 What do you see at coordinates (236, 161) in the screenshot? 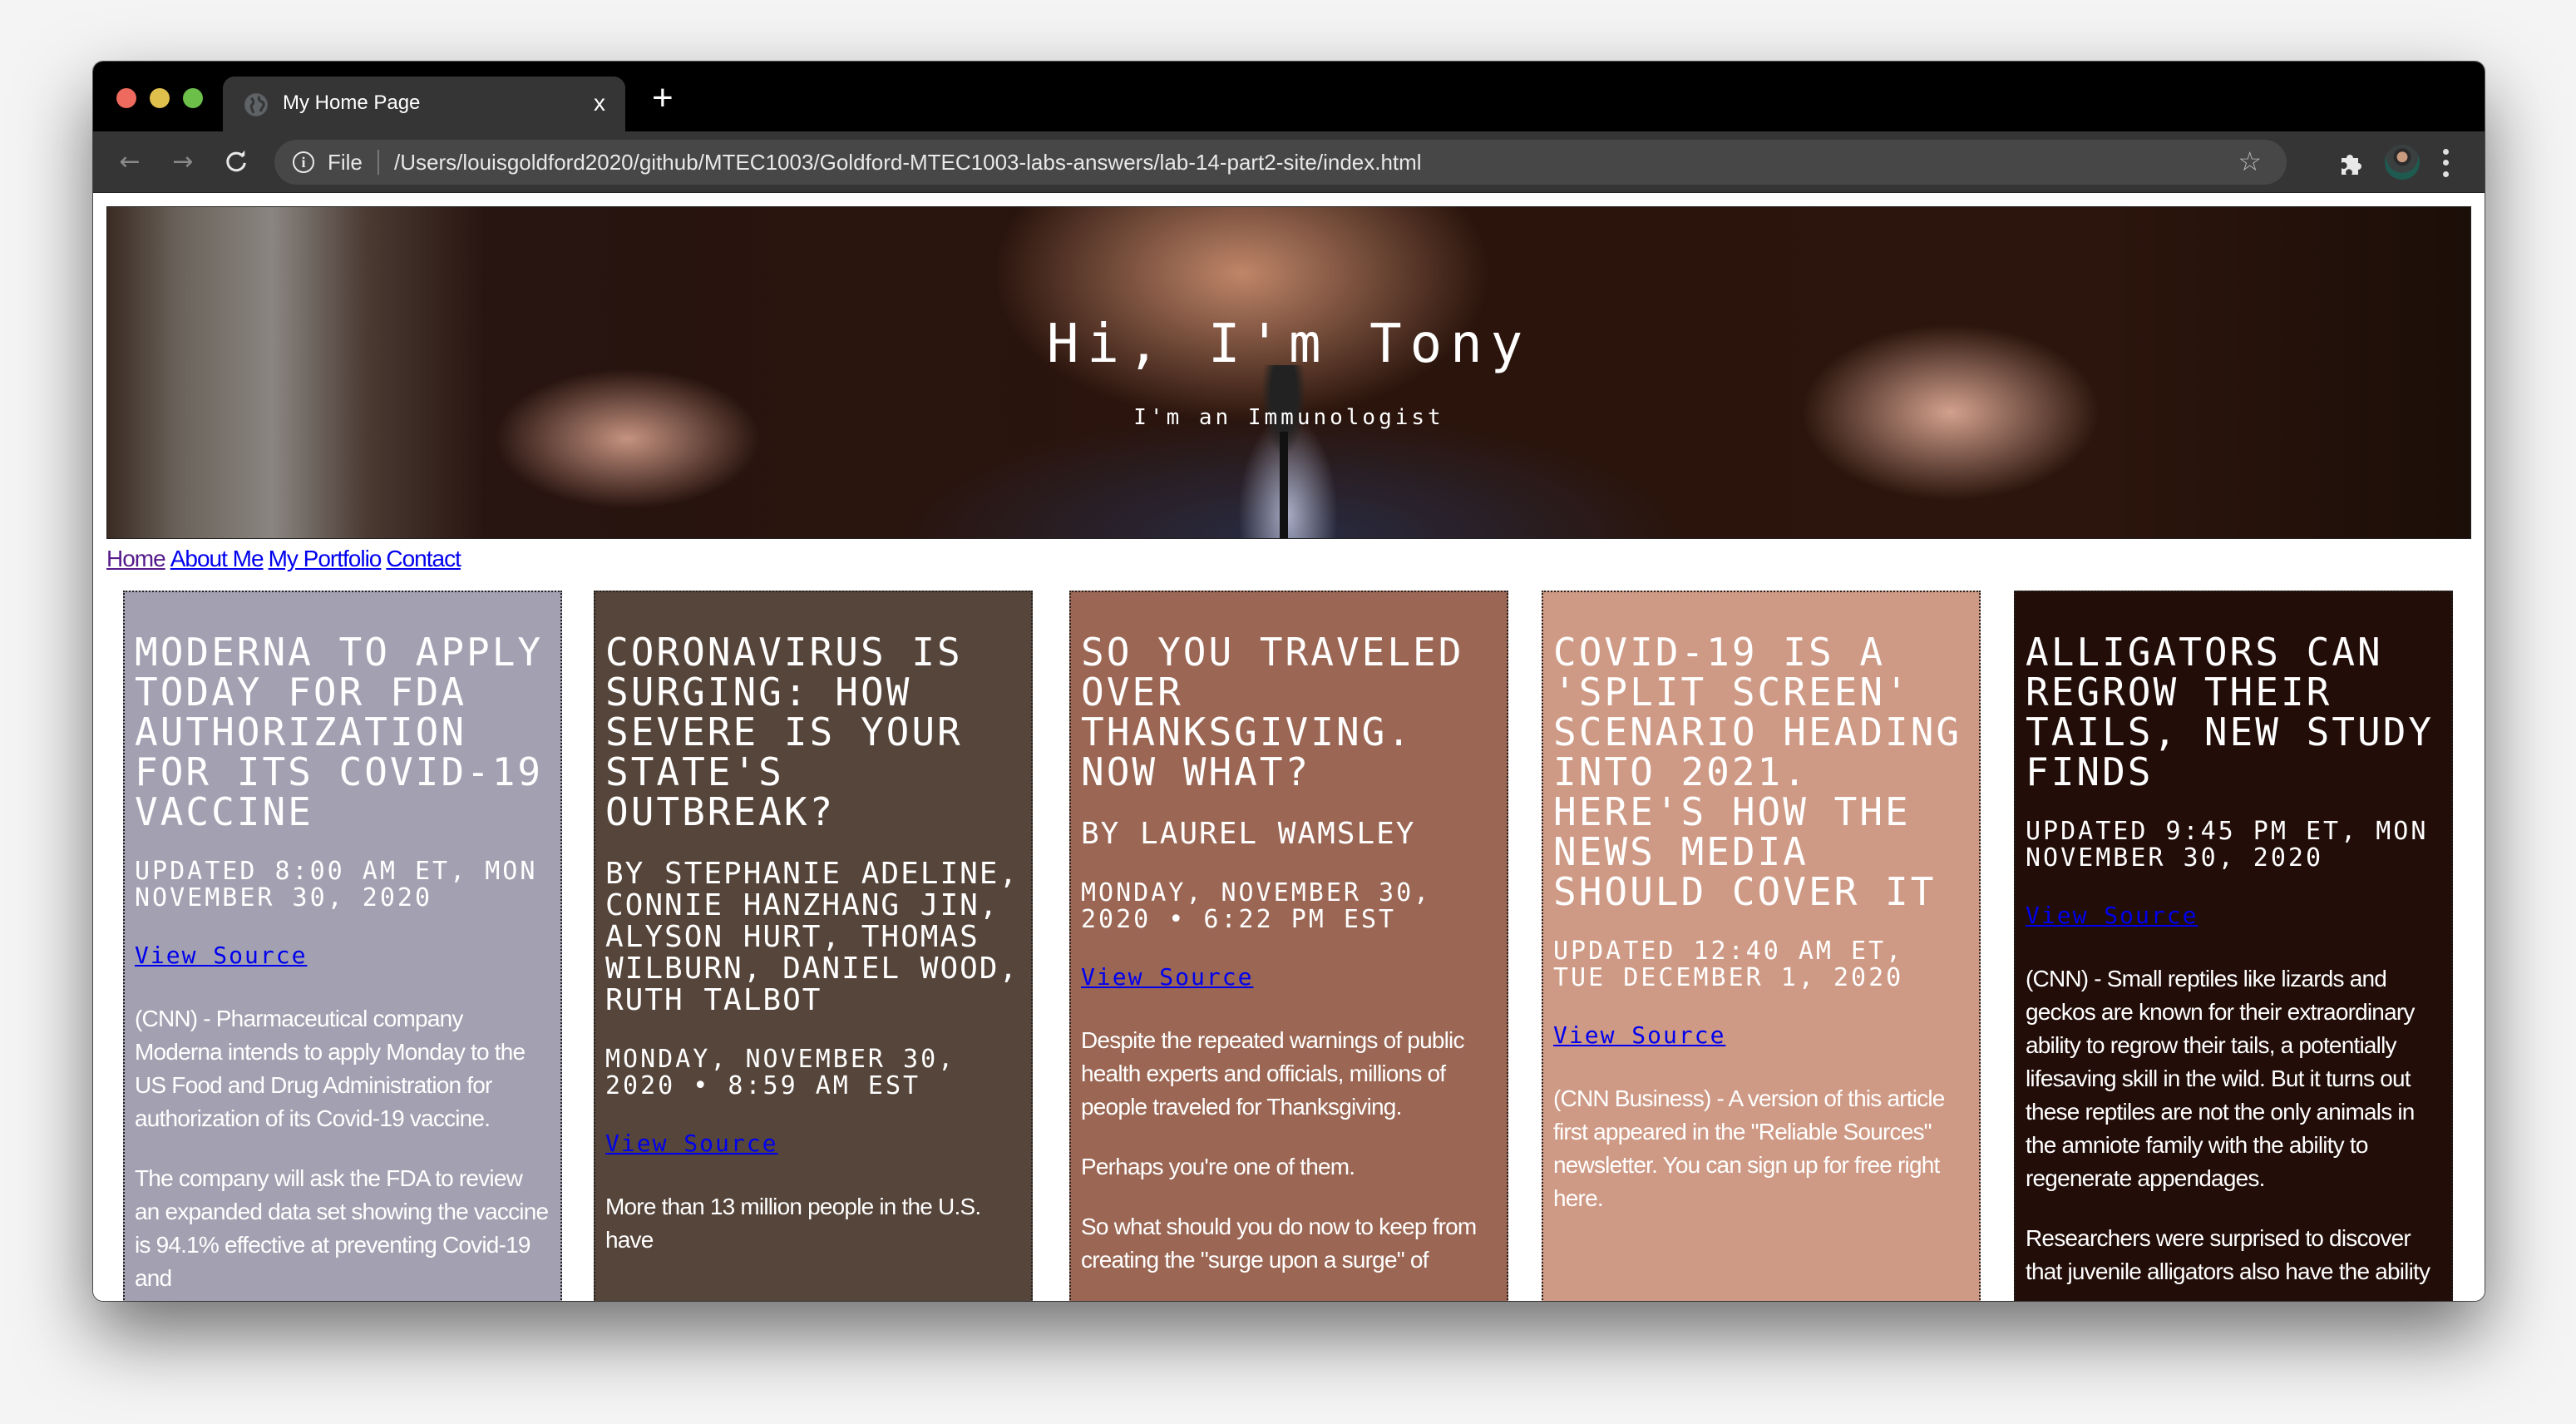
I see `reload-icon` at bounding box center [236, 161].